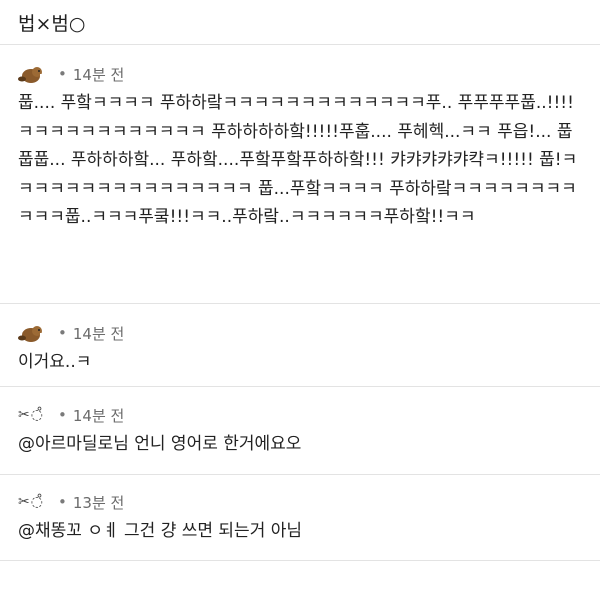 Image resolution: width=600 pixels, height=600 pixels. I want to click on comment-meta: ✂︎◌̊ • 14분 전, so click(300, 415).